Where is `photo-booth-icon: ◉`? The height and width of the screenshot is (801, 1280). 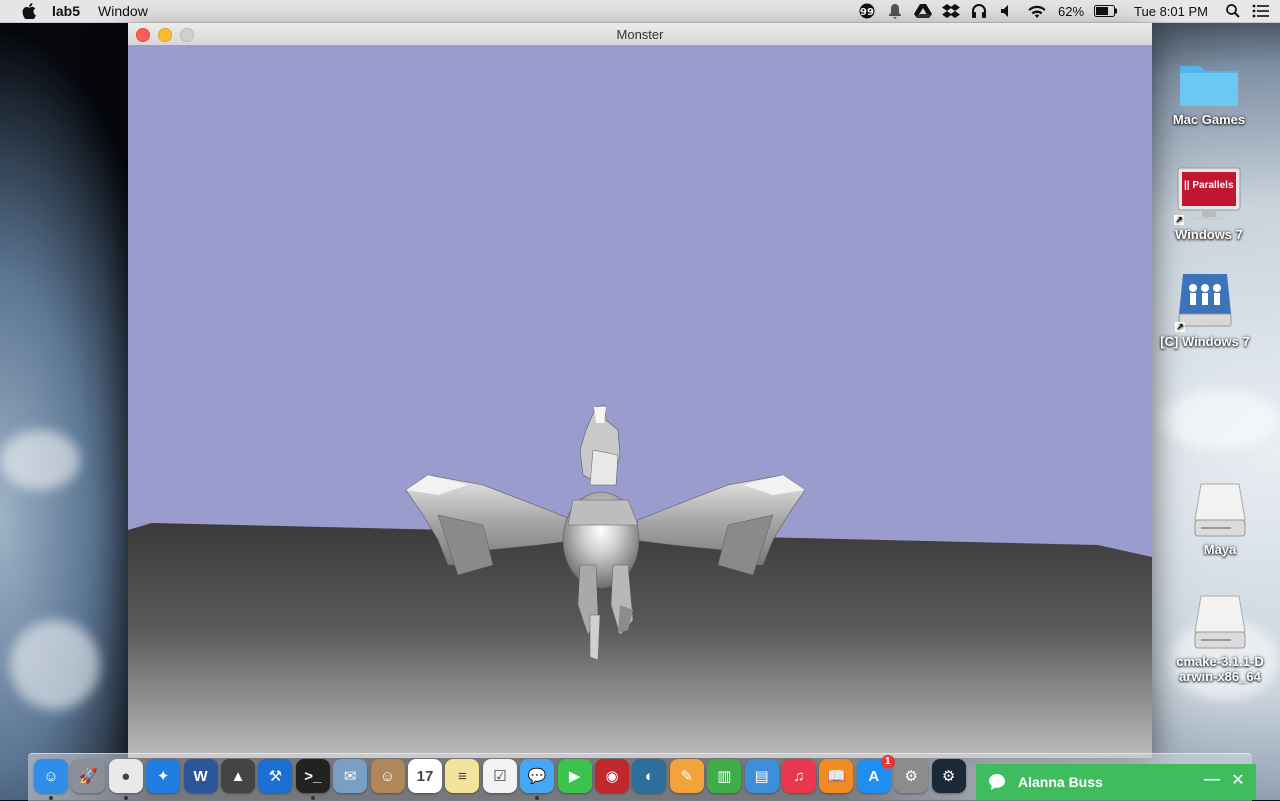 photo-booth-icon: ◉ is located at coordinates (612, 776).